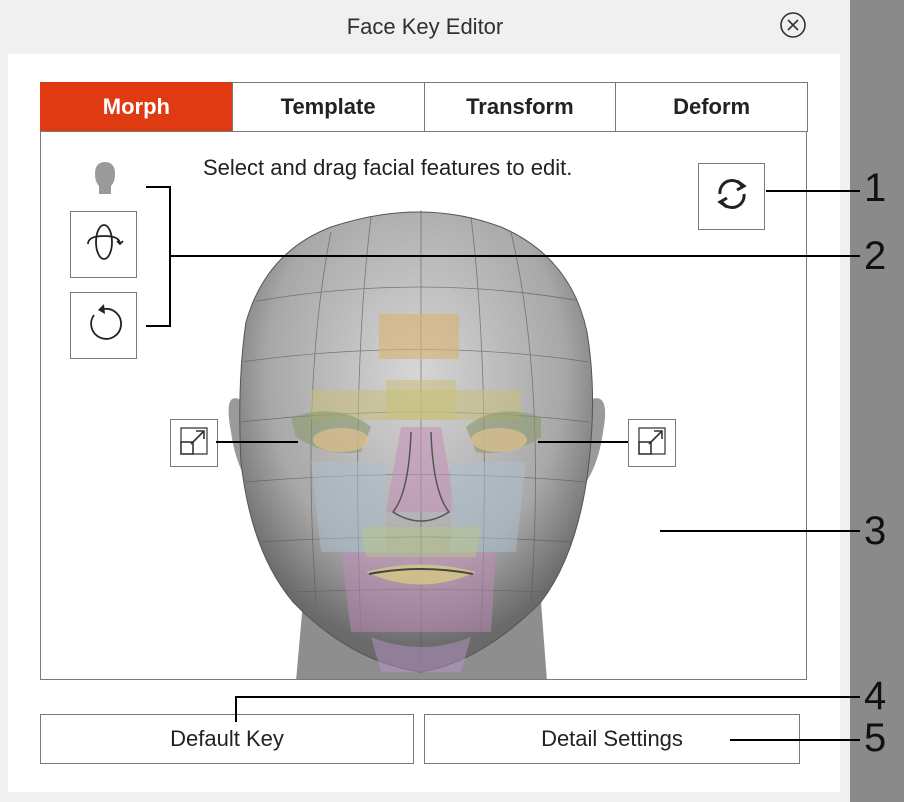 The image size is (904, 802). I want to click on callout-3: 3, so click(875, 531).